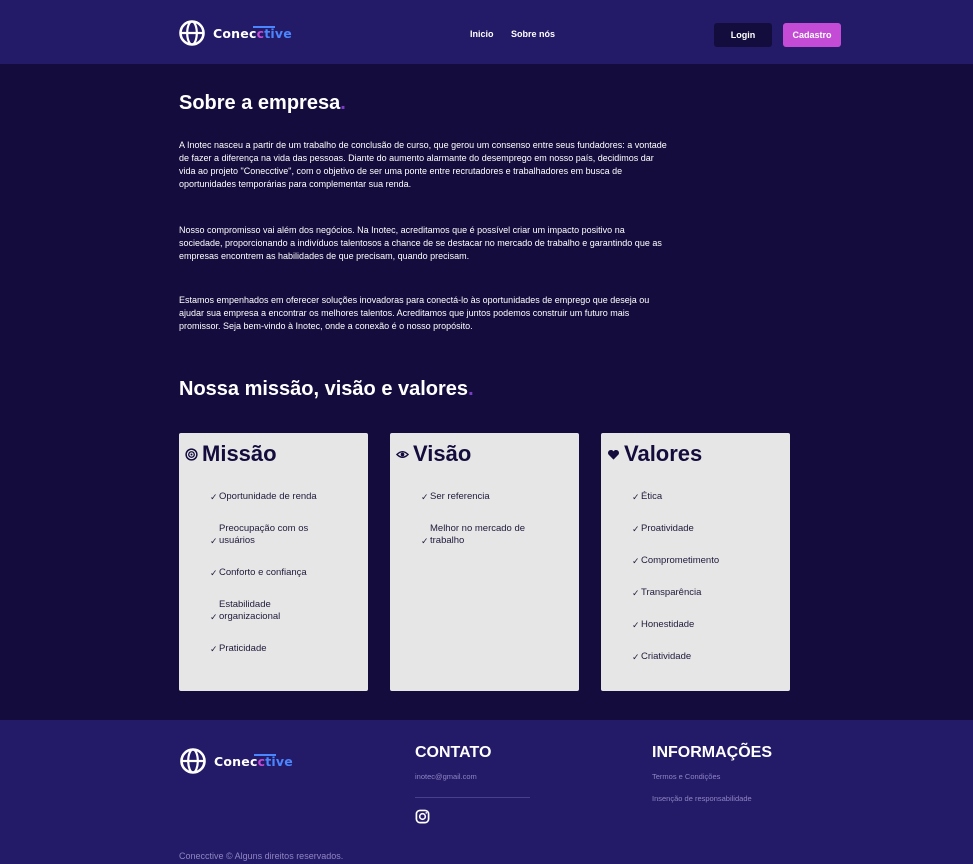 The image size is (973, 864). I want to click on vision-card-title: Visão, so click(433, 454).